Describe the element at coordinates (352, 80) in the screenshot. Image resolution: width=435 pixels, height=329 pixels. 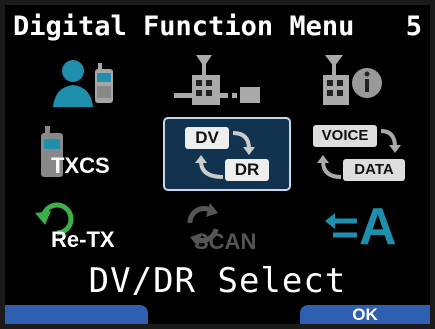
I see `repeater-info-icon` at that location.